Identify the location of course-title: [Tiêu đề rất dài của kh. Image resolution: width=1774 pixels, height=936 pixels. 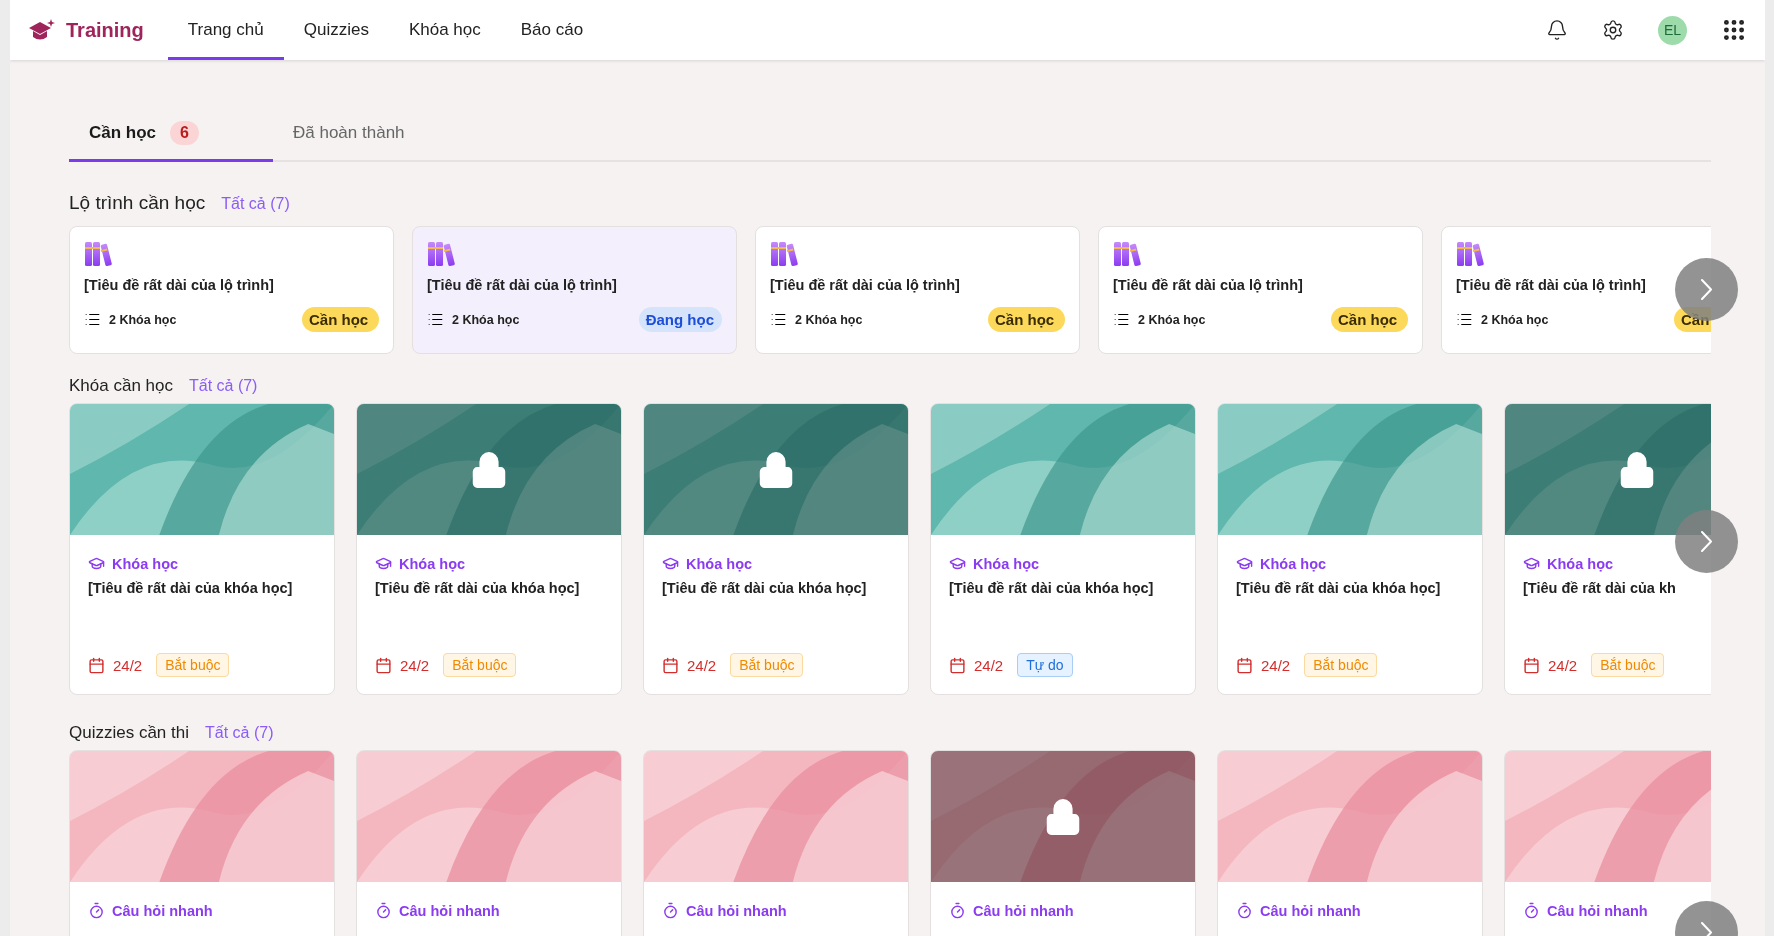
(1599, 588).